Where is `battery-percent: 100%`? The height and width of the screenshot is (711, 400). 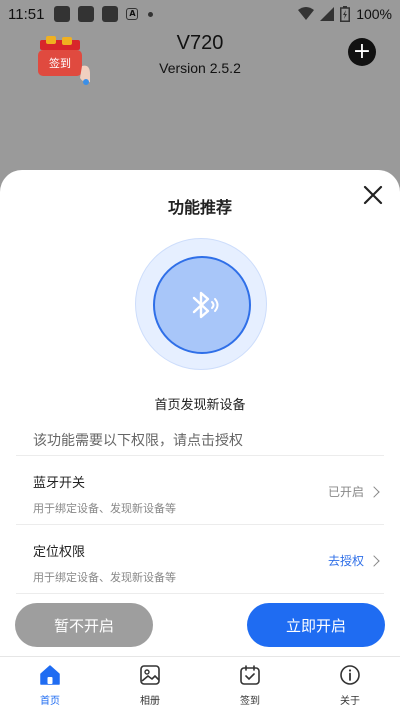 battery-percent: 100% is located at coordinates (374, 14).